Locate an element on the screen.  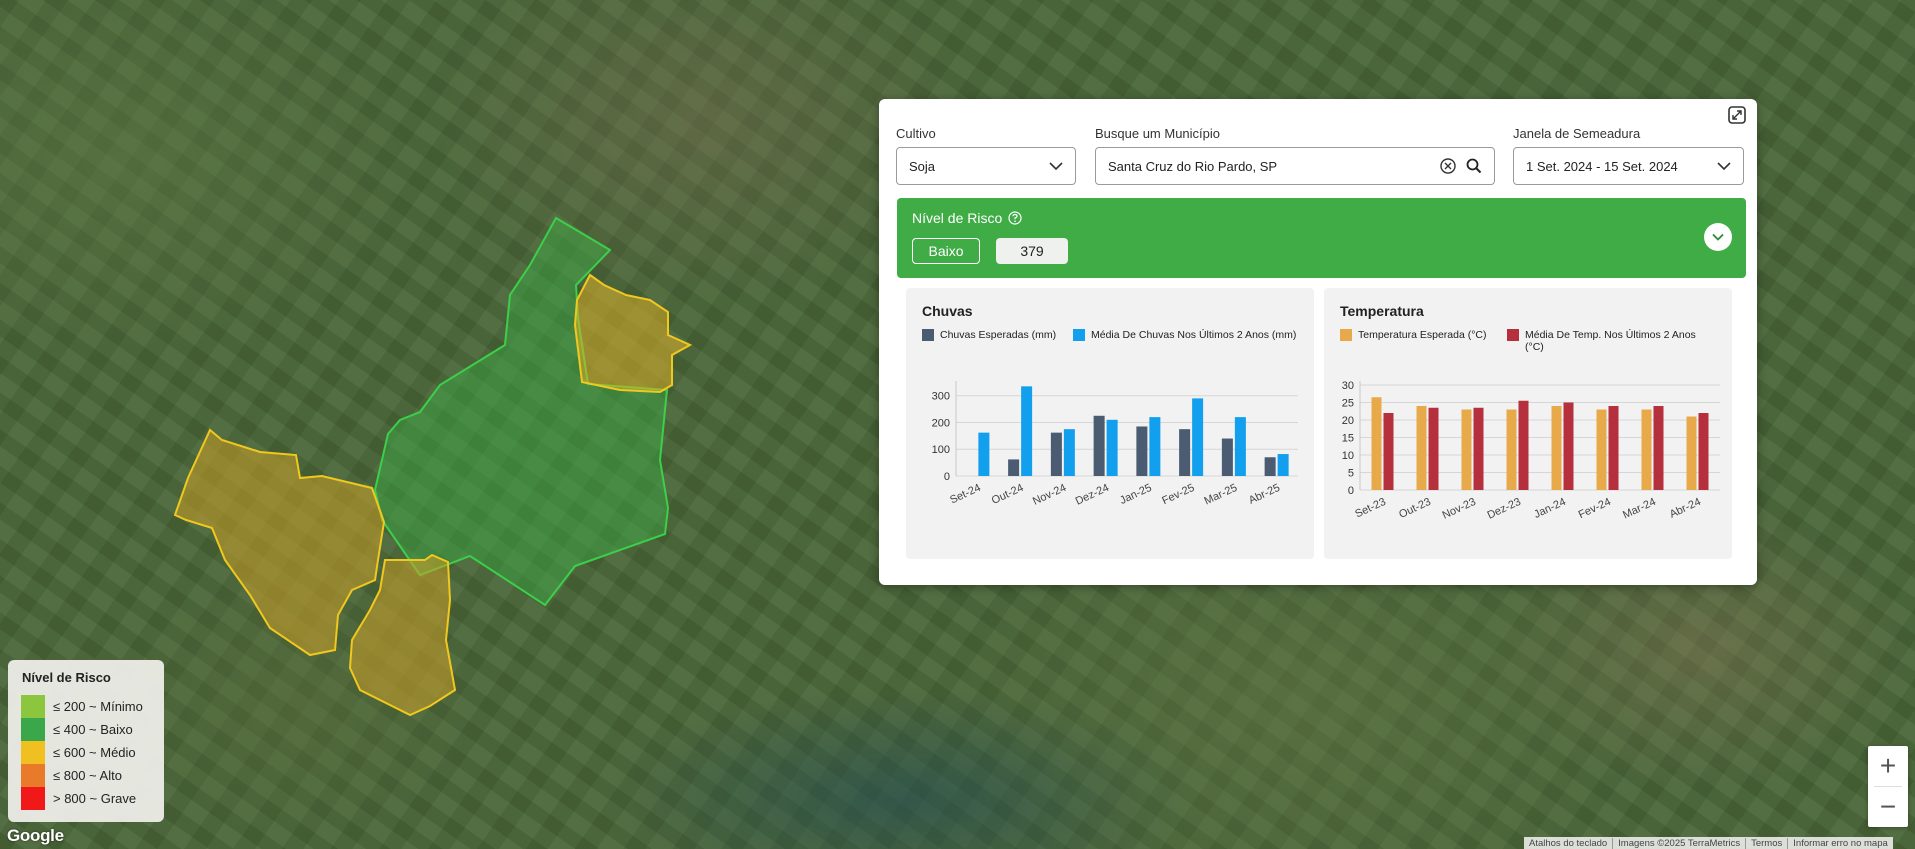
x-tick-label: Set-24 is located at coordinates (965, 494).